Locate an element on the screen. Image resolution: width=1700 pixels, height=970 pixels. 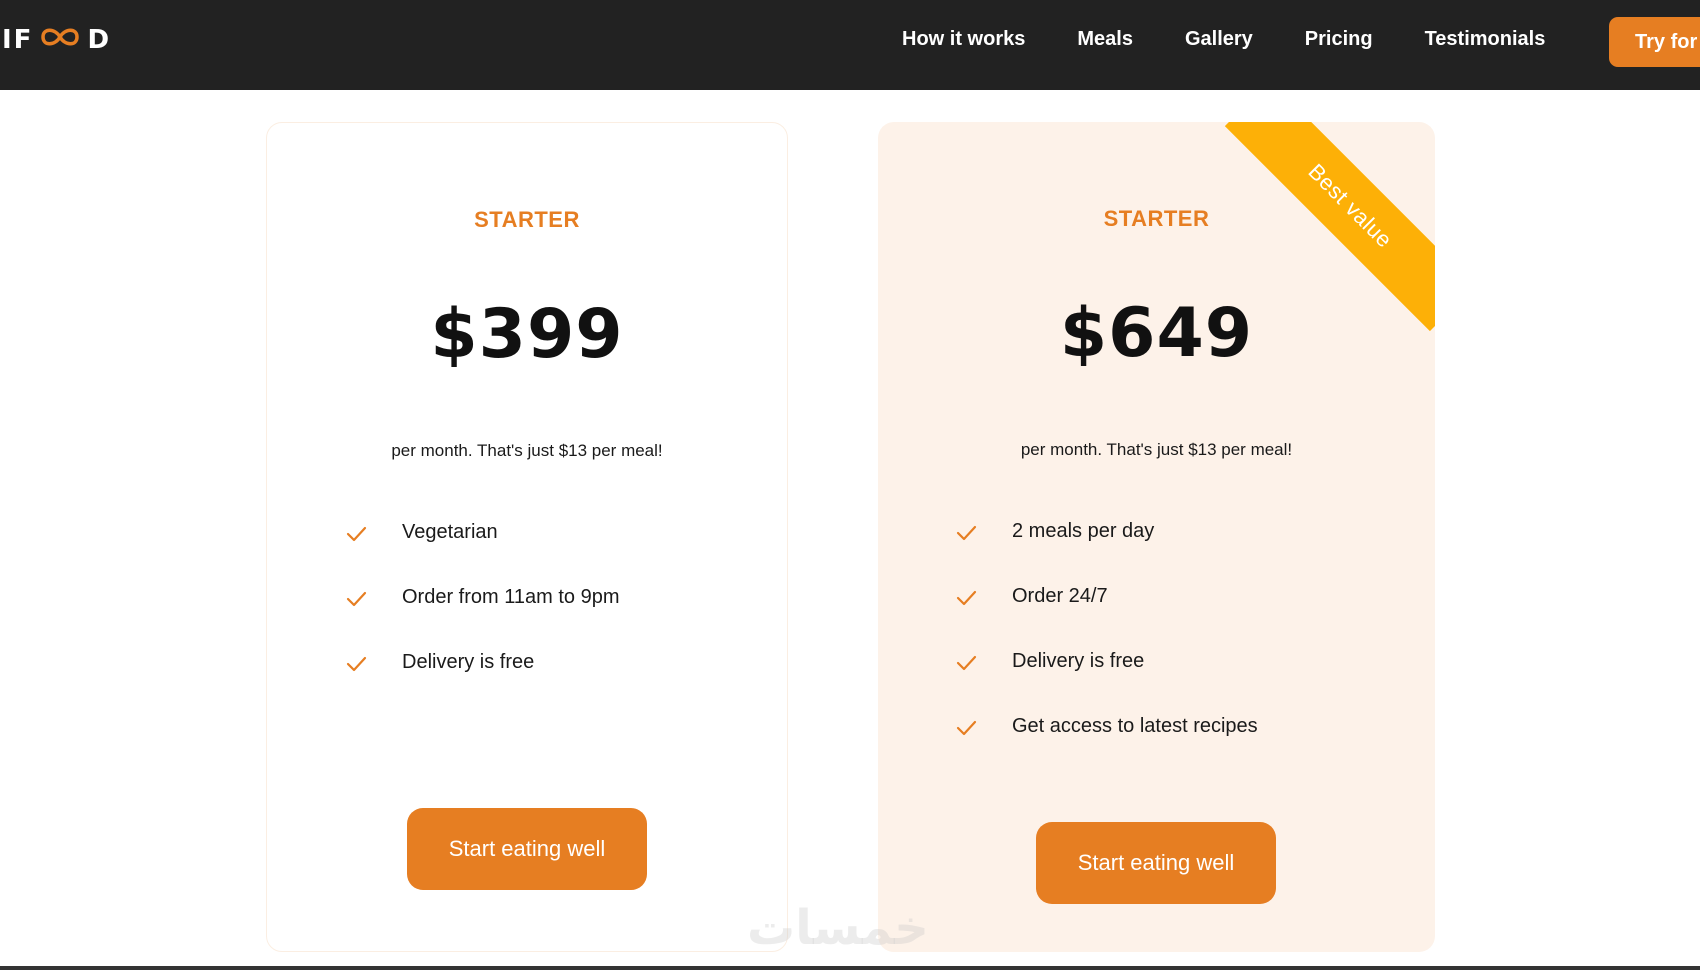
bottom-divider is located at coordinates (850, 968).